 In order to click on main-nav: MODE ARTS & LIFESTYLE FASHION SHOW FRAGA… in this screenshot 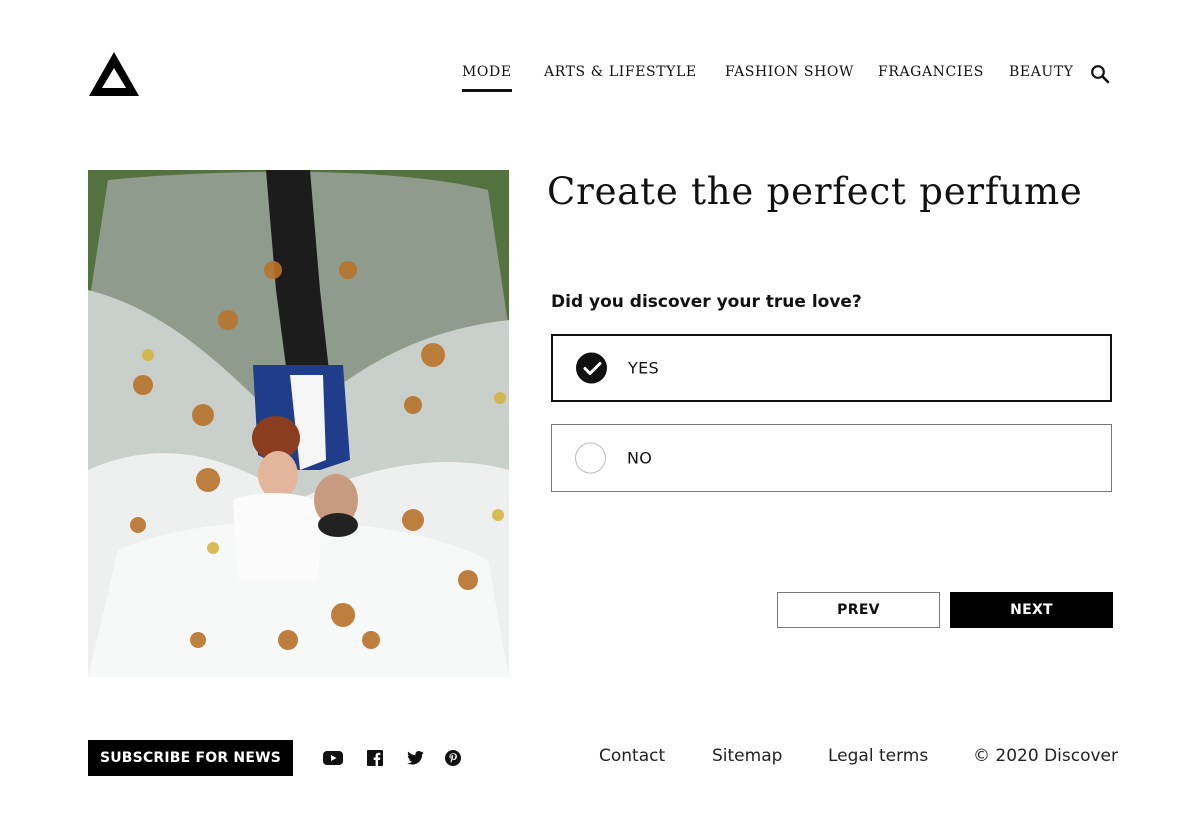, I will do `click(787, 79)`.